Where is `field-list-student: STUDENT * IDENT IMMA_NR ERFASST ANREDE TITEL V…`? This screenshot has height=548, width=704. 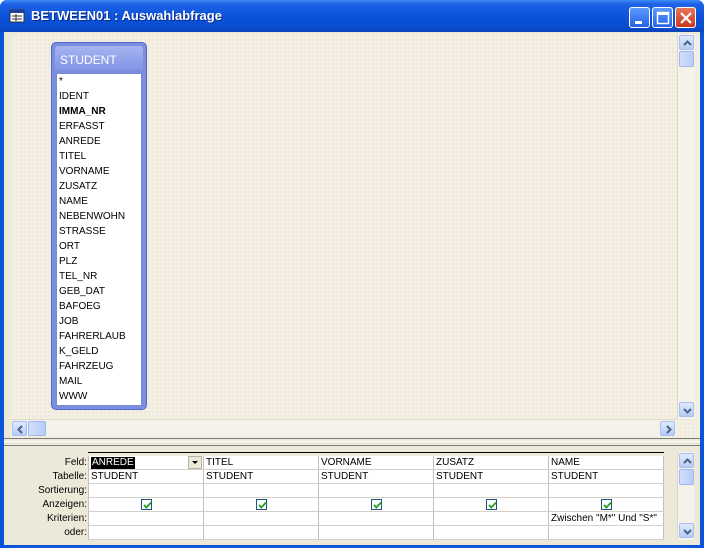 field-list-student: STUDENT * IDENT IMMA_NR ERFASST ANREDE TITEL V… is located at coordinates (99, 226).